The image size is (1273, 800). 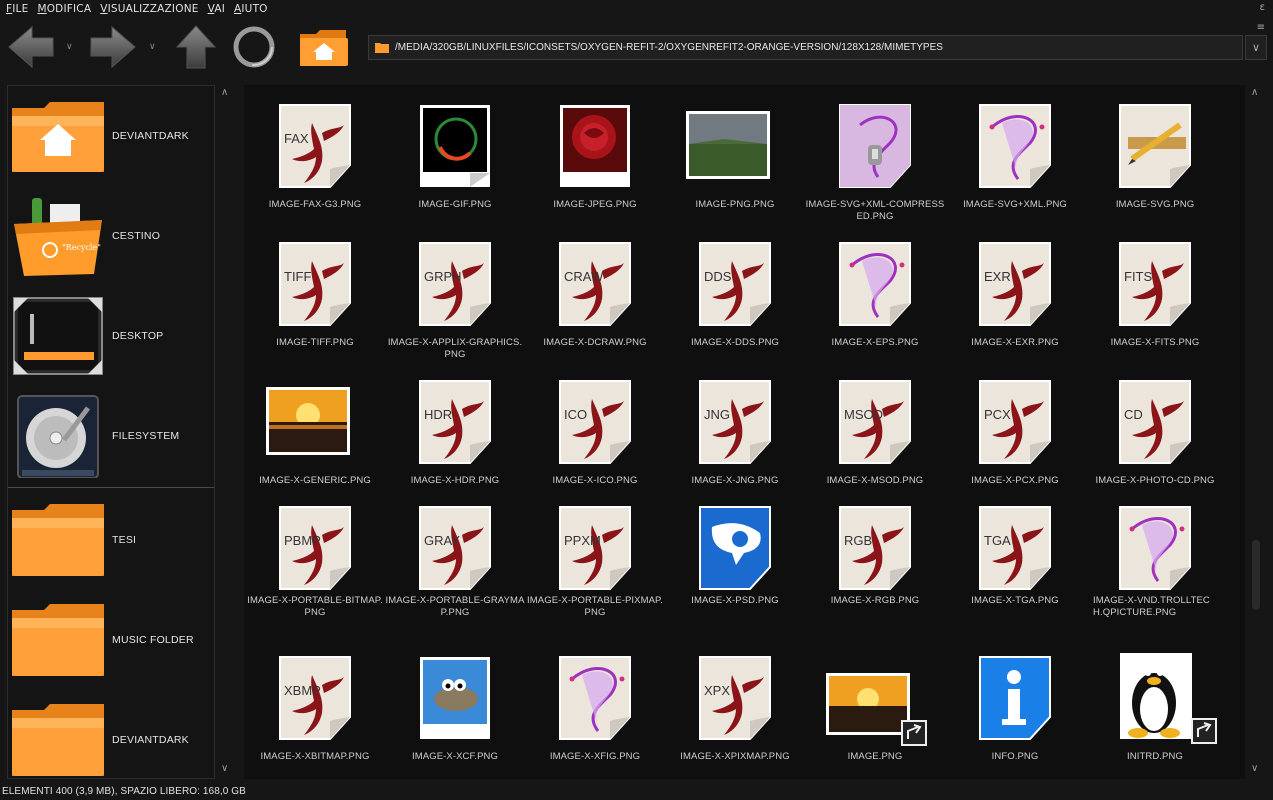 I want to click on svg-text: ICO, so click(x=575, y=414).